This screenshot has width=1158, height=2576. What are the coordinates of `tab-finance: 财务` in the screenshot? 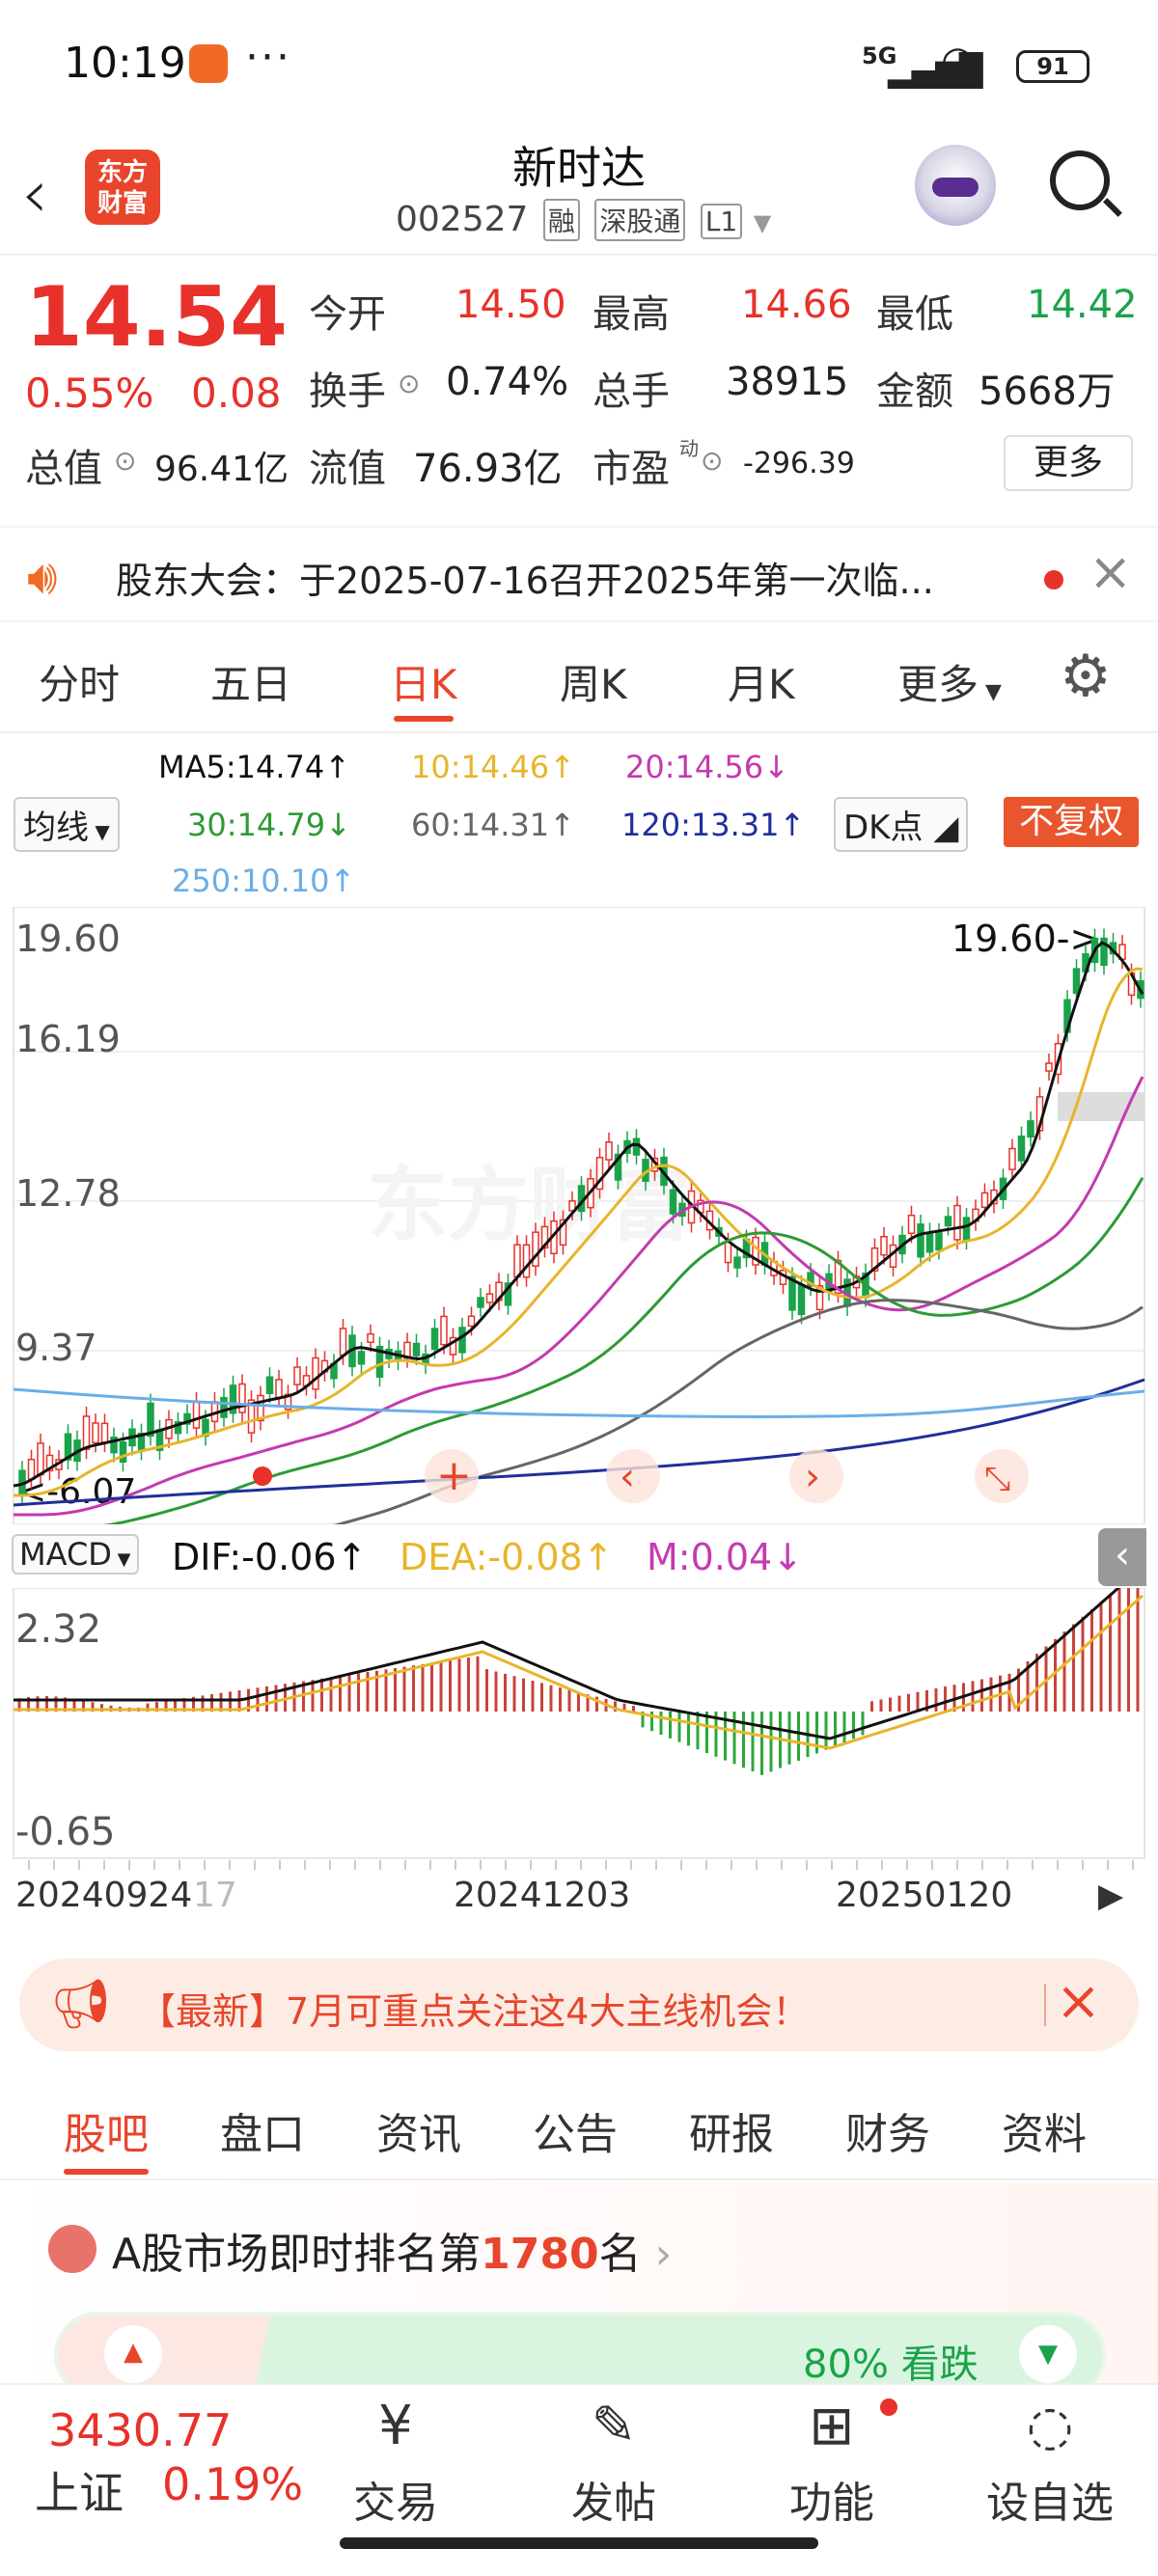 It's located at (887, 2130).